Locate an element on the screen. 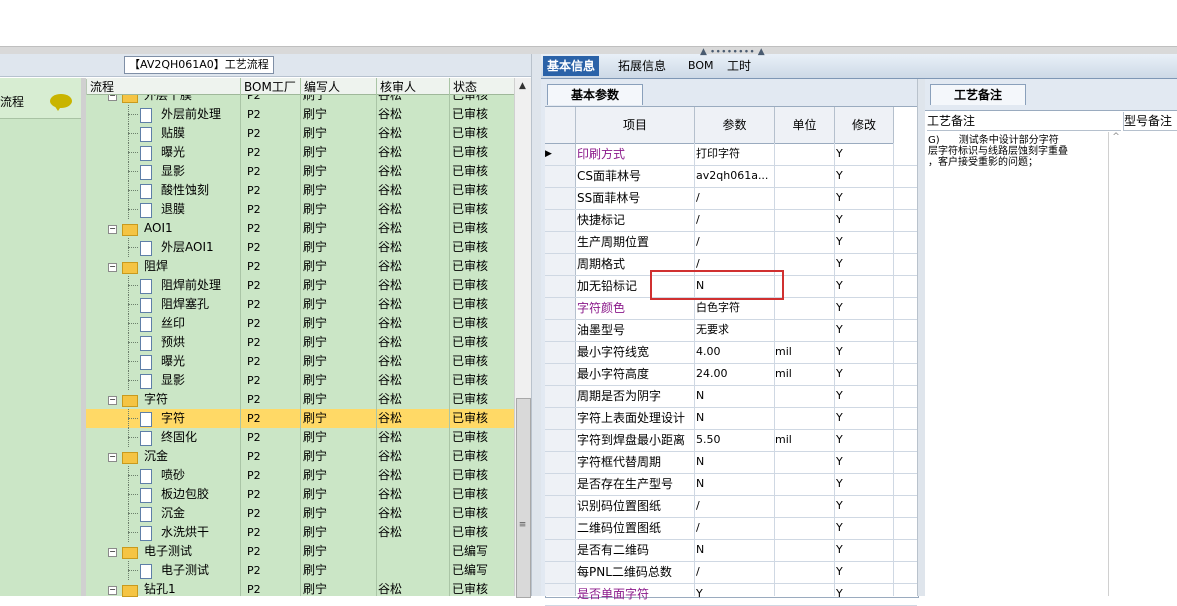  param-row: 最小字符线宽 4.00 mil Y is located at coordinates (731, 352).